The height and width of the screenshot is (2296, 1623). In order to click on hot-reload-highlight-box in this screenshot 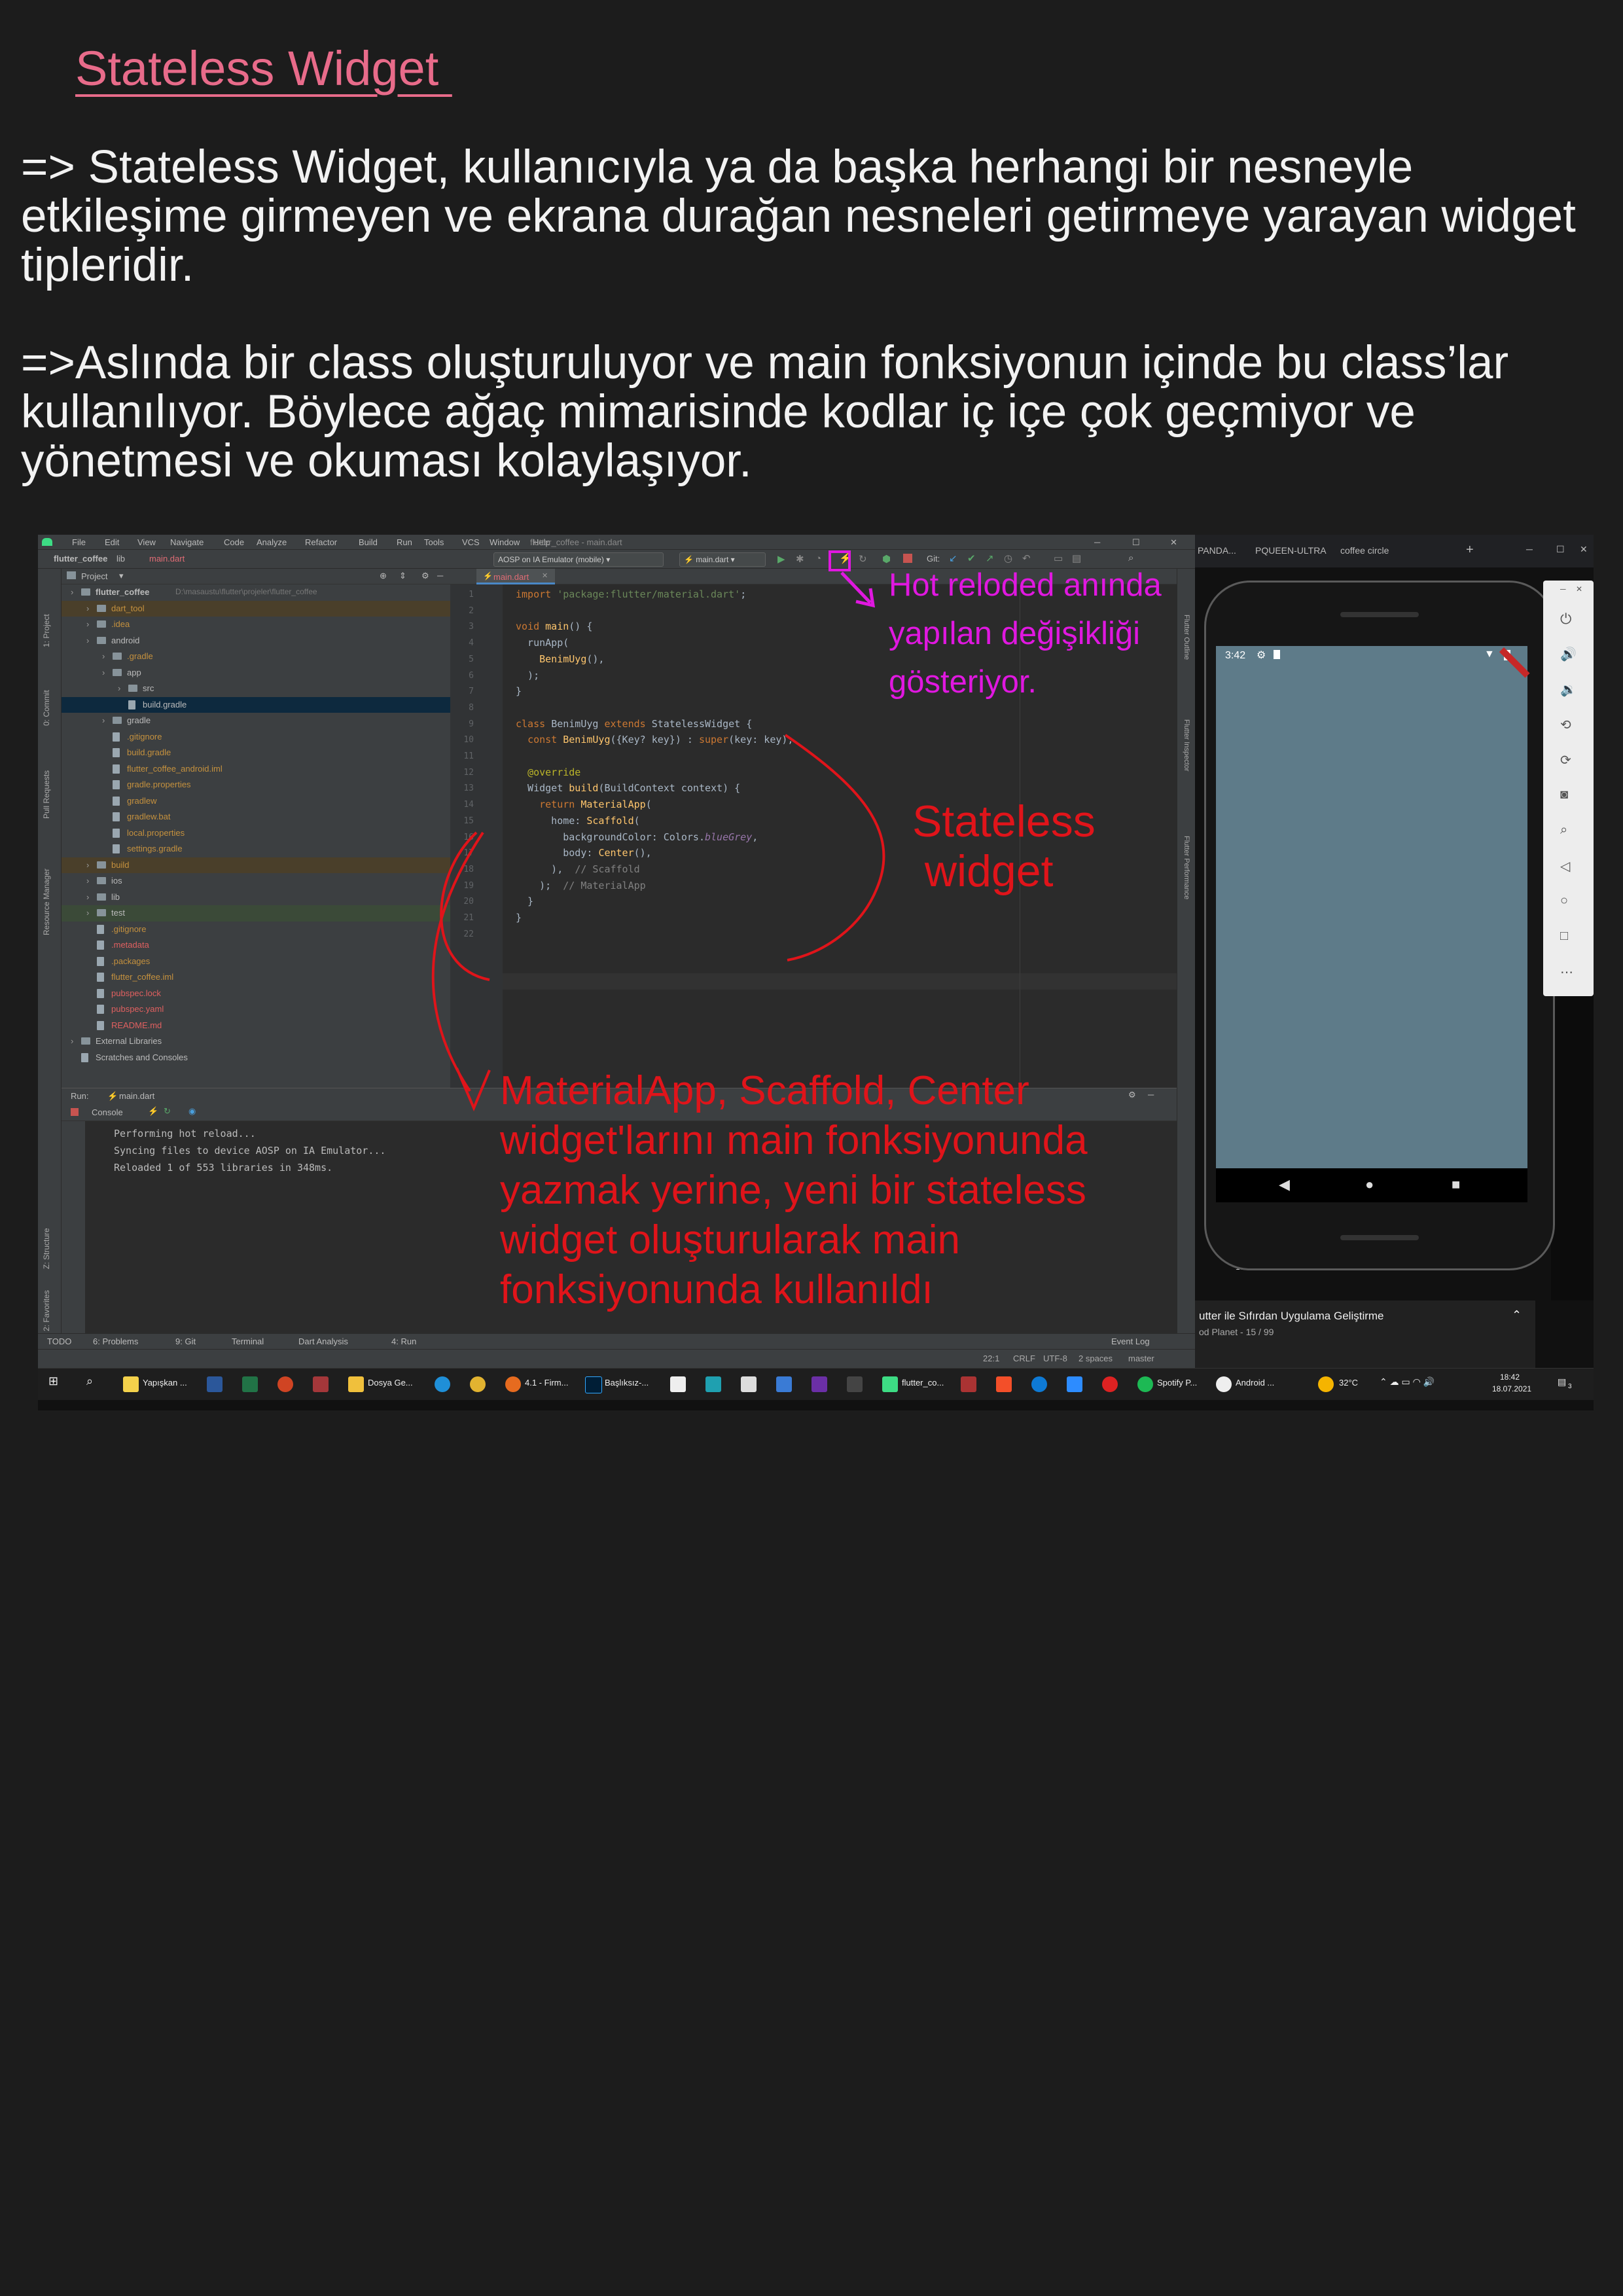, I will do `click(840, 560)`.